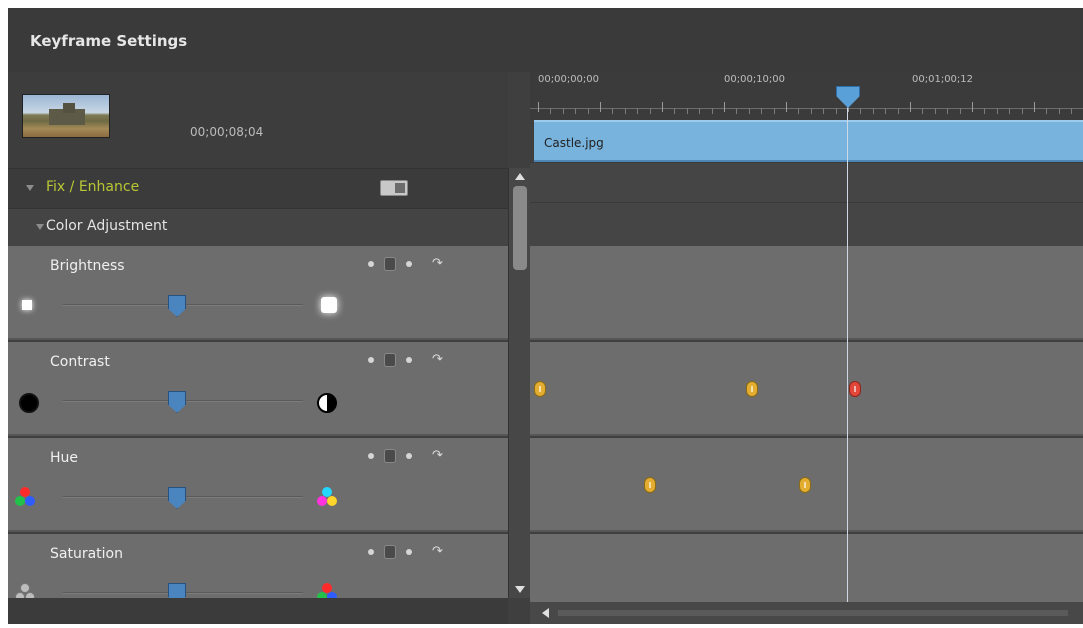 This screenshot has width=1083, height=628. I want to click on track-hue, so click(806, 485).